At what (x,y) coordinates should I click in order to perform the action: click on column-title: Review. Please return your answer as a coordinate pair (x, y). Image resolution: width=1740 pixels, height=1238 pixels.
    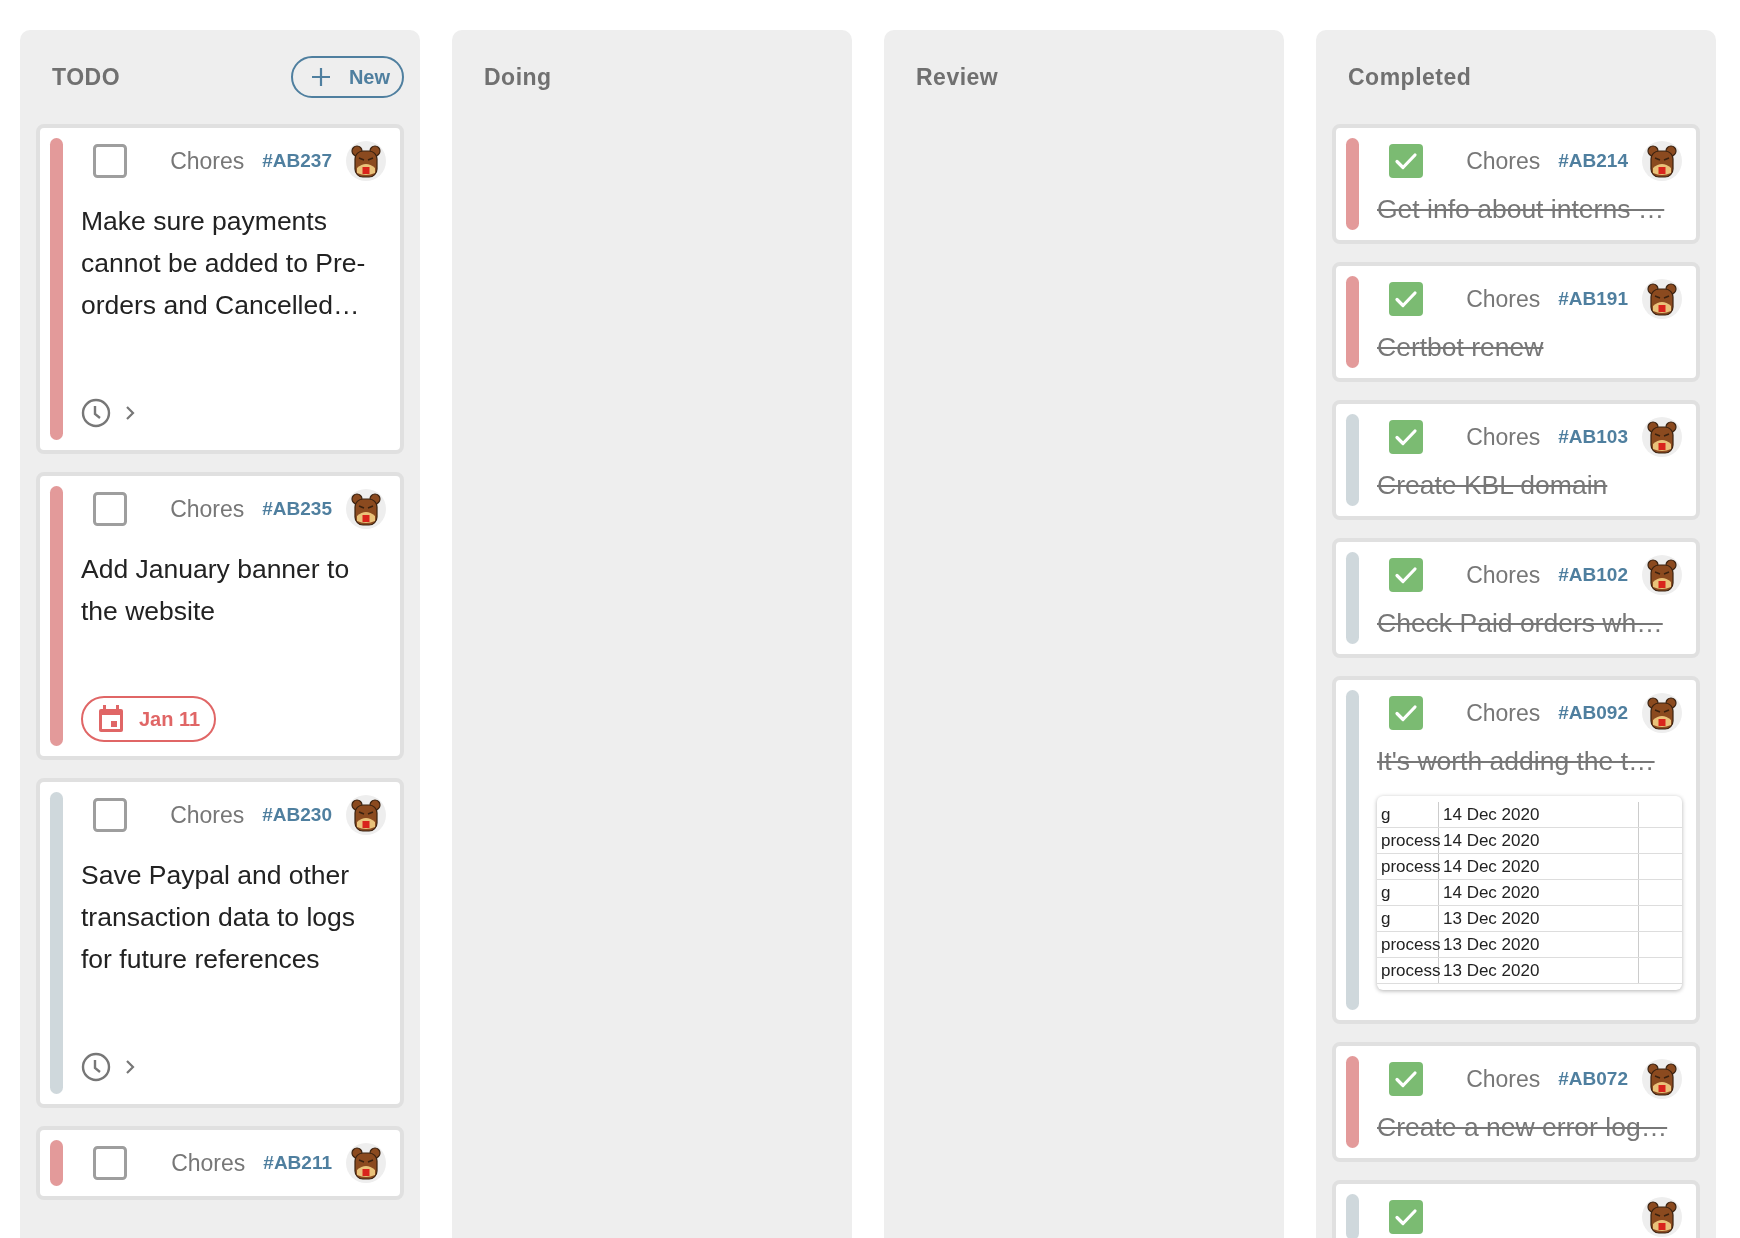
    Looking at the image, I should click on (957, 77).